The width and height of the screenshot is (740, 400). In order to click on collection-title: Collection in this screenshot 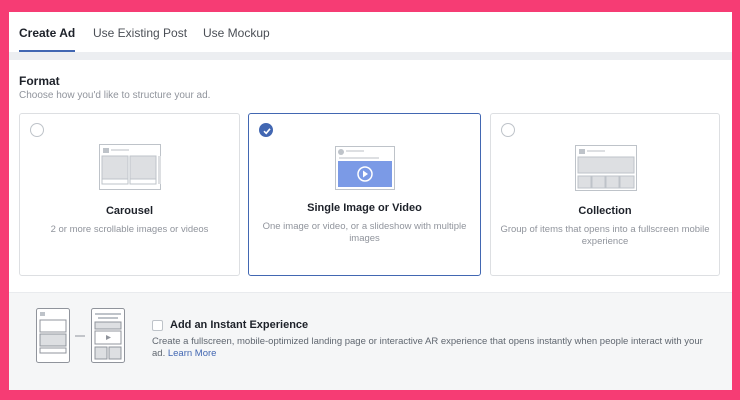, I will do `click(605, 211)`.